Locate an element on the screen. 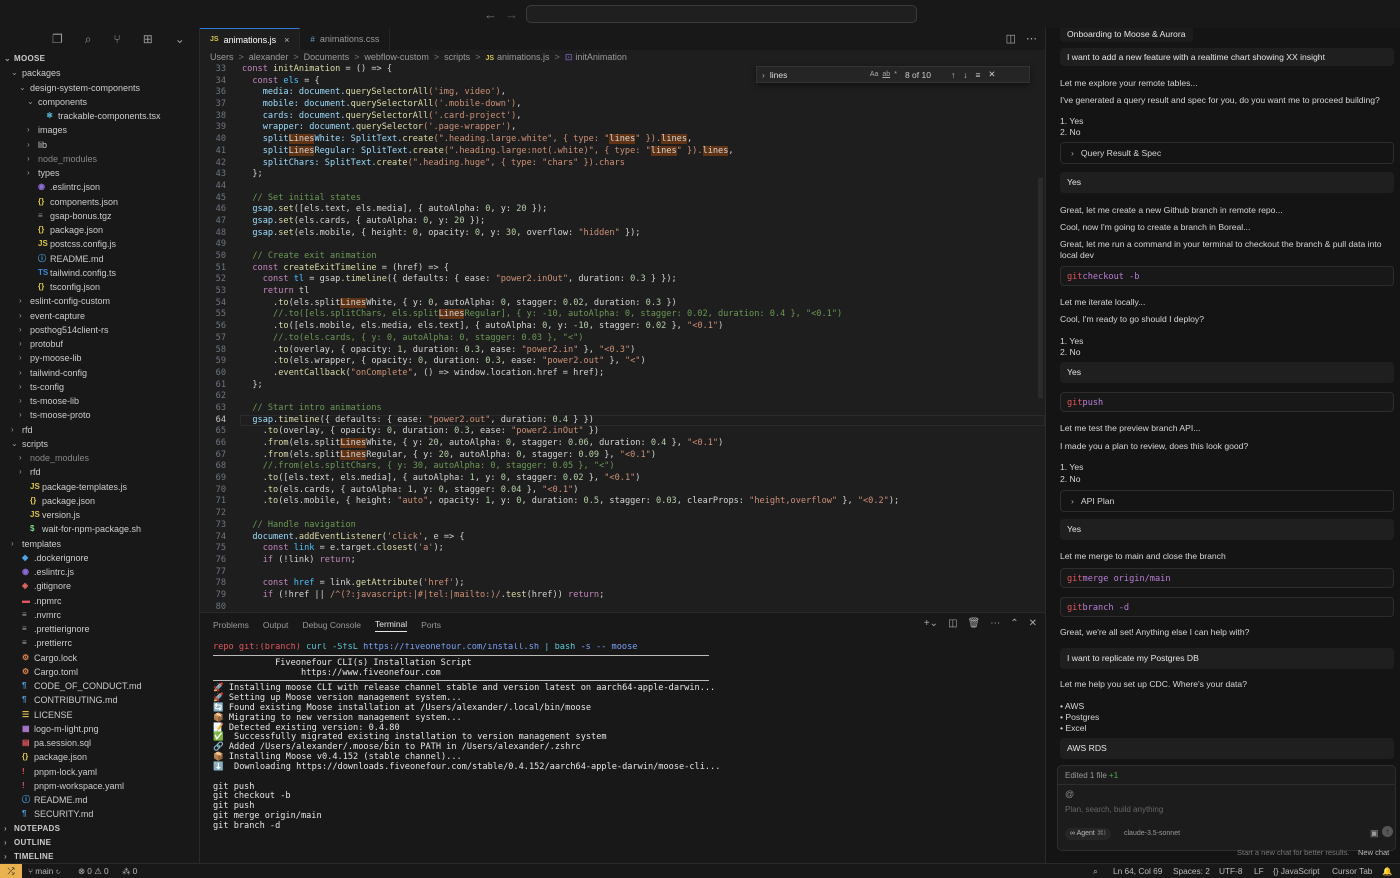 This screenshot has width=1400, height=878. breadcrumb-item: Documents is located at coordinates (327, 57).